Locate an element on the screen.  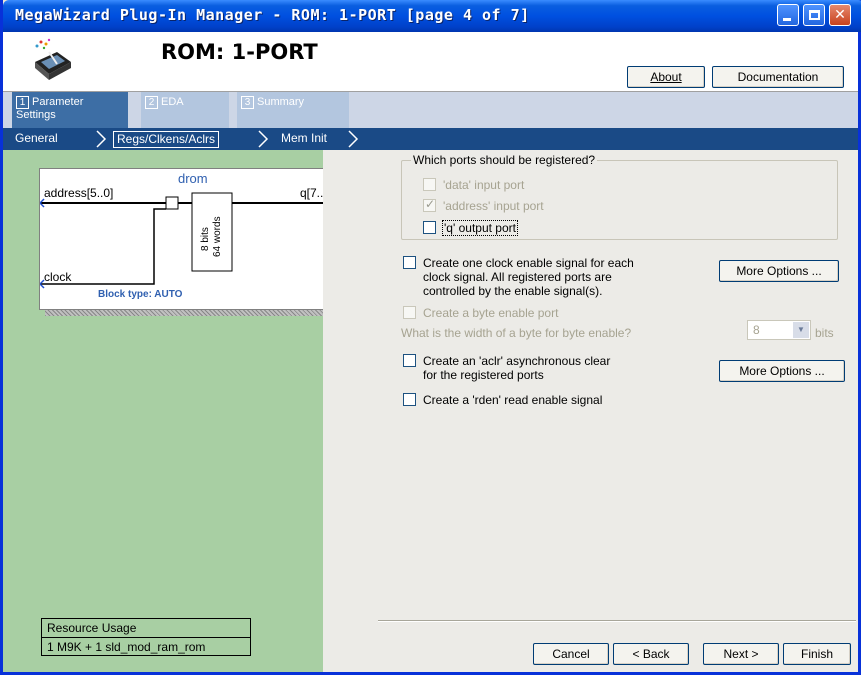
byte-width-select: 8 ▼ is located at coordinates (779, 330).